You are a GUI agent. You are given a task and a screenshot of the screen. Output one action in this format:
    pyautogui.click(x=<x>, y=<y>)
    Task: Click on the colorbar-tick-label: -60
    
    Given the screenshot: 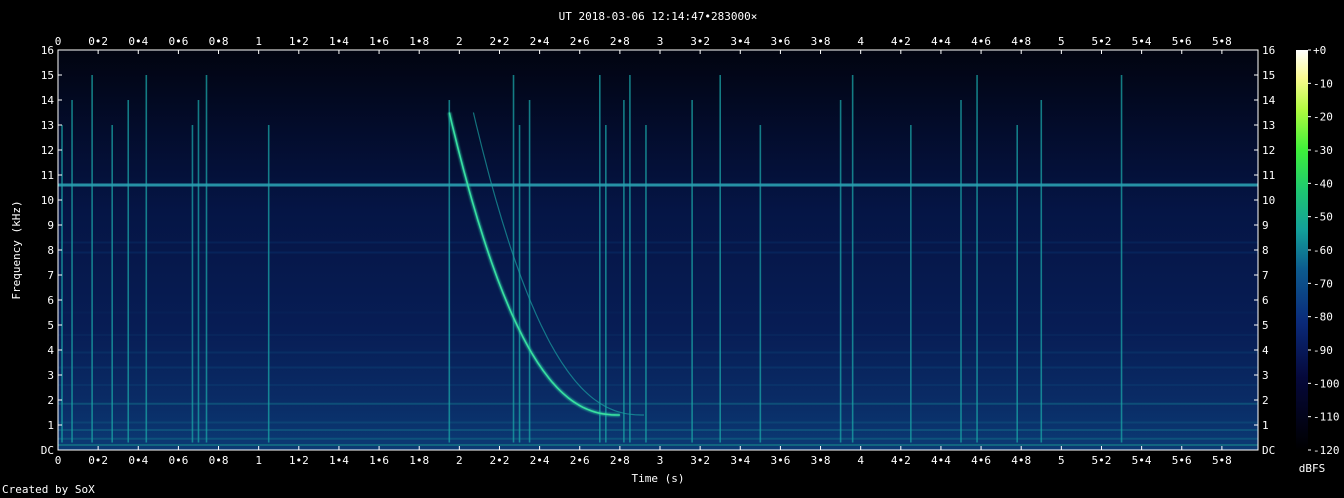 What is the action you would take?
    pyautogui.click(x=1323, y=250)
    